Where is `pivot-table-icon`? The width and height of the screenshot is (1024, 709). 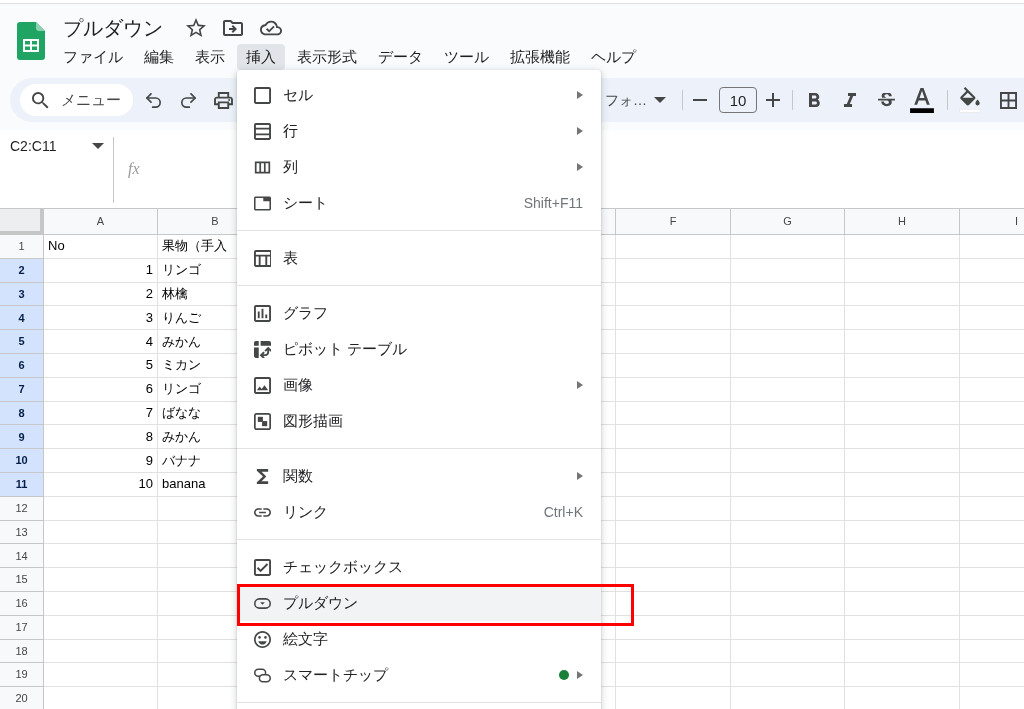 pivot-table-icon is located at coordinates (262, 349).